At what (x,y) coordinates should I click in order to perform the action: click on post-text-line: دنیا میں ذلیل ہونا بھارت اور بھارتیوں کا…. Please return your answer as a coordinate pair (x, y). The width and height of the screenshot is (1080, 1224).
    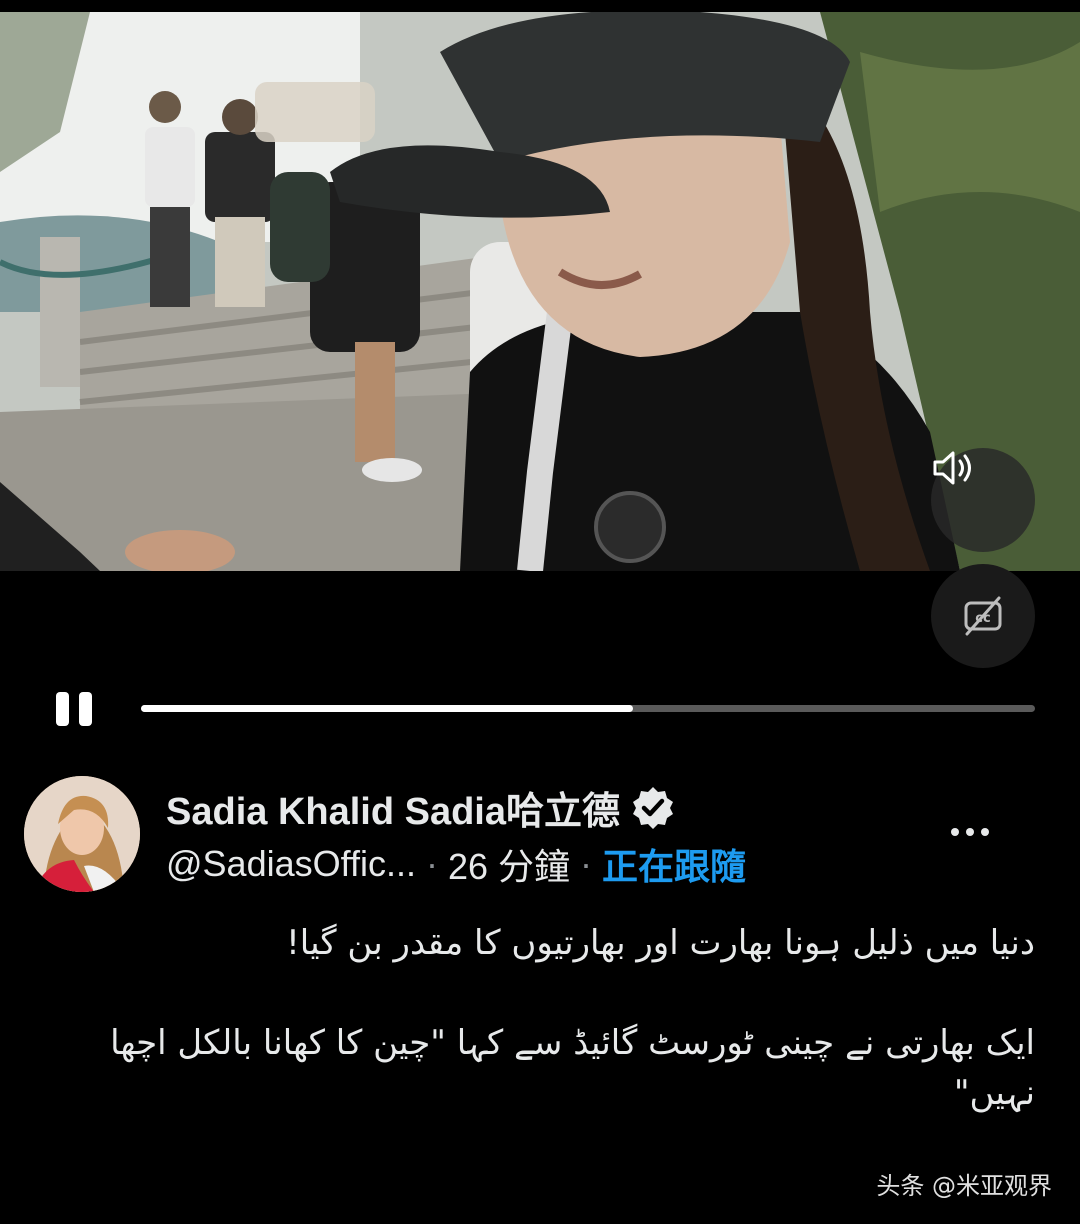
    Looking at the image, I should click on (660, 943).